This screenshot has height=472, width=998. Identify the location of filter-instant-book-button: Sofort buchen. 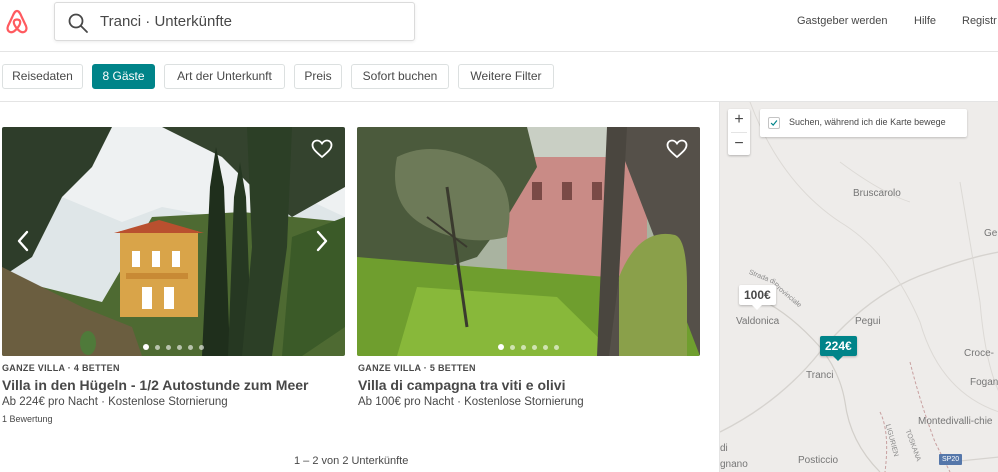
(400, 76).